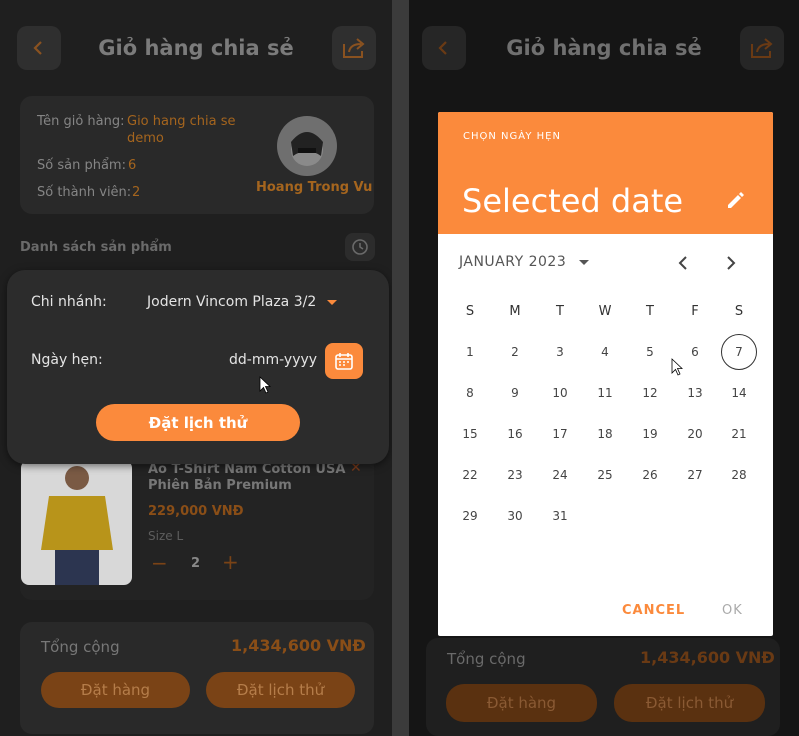  Describe the element at coordinates (230, 562) in the screenshot. I see `plus-icon: +` at that location.